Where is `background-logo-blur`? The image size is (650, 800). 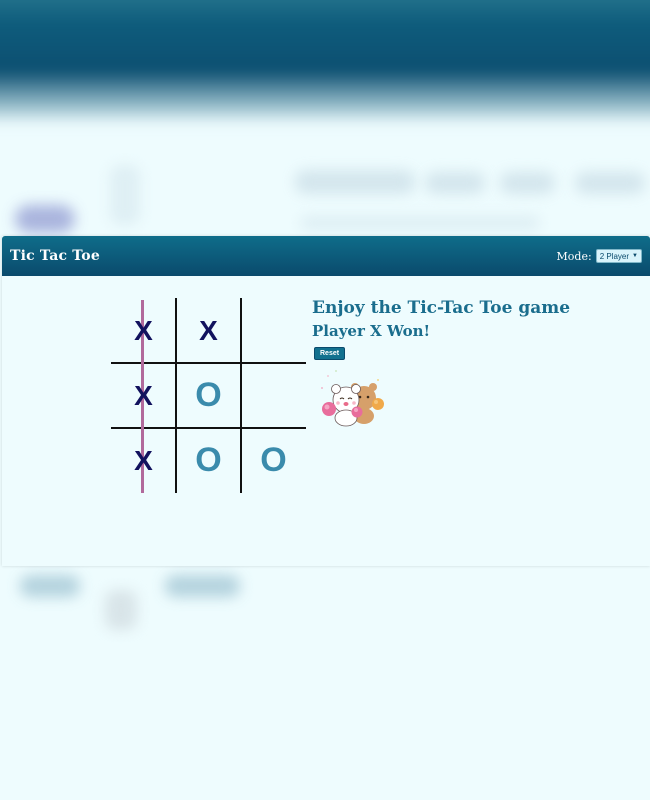
background-logo-blur is located at coordinates (45, 219).